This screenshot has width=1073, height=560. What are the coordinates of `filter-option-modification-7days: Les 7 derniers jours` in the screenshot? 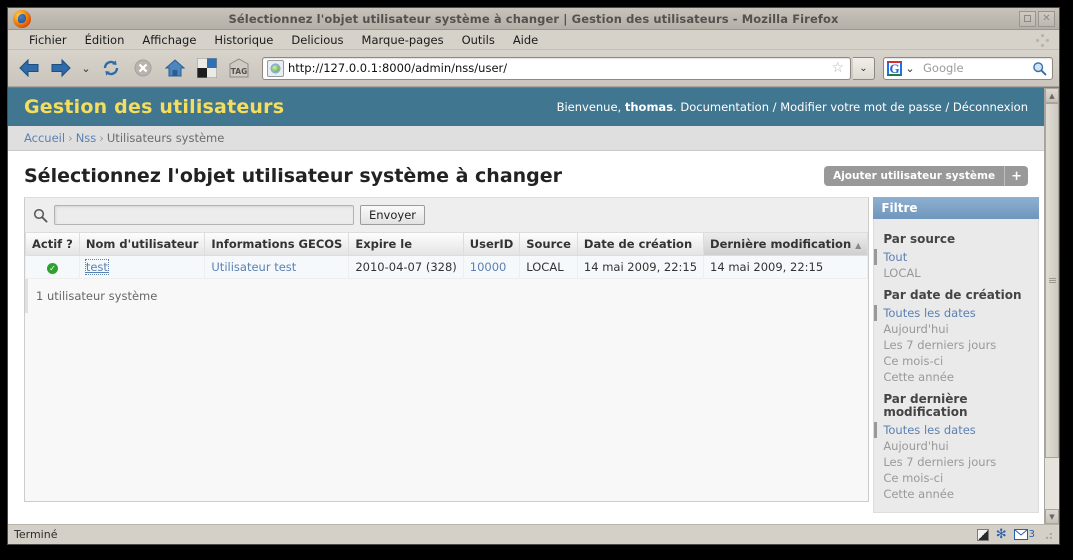 It's located at (956, 462).